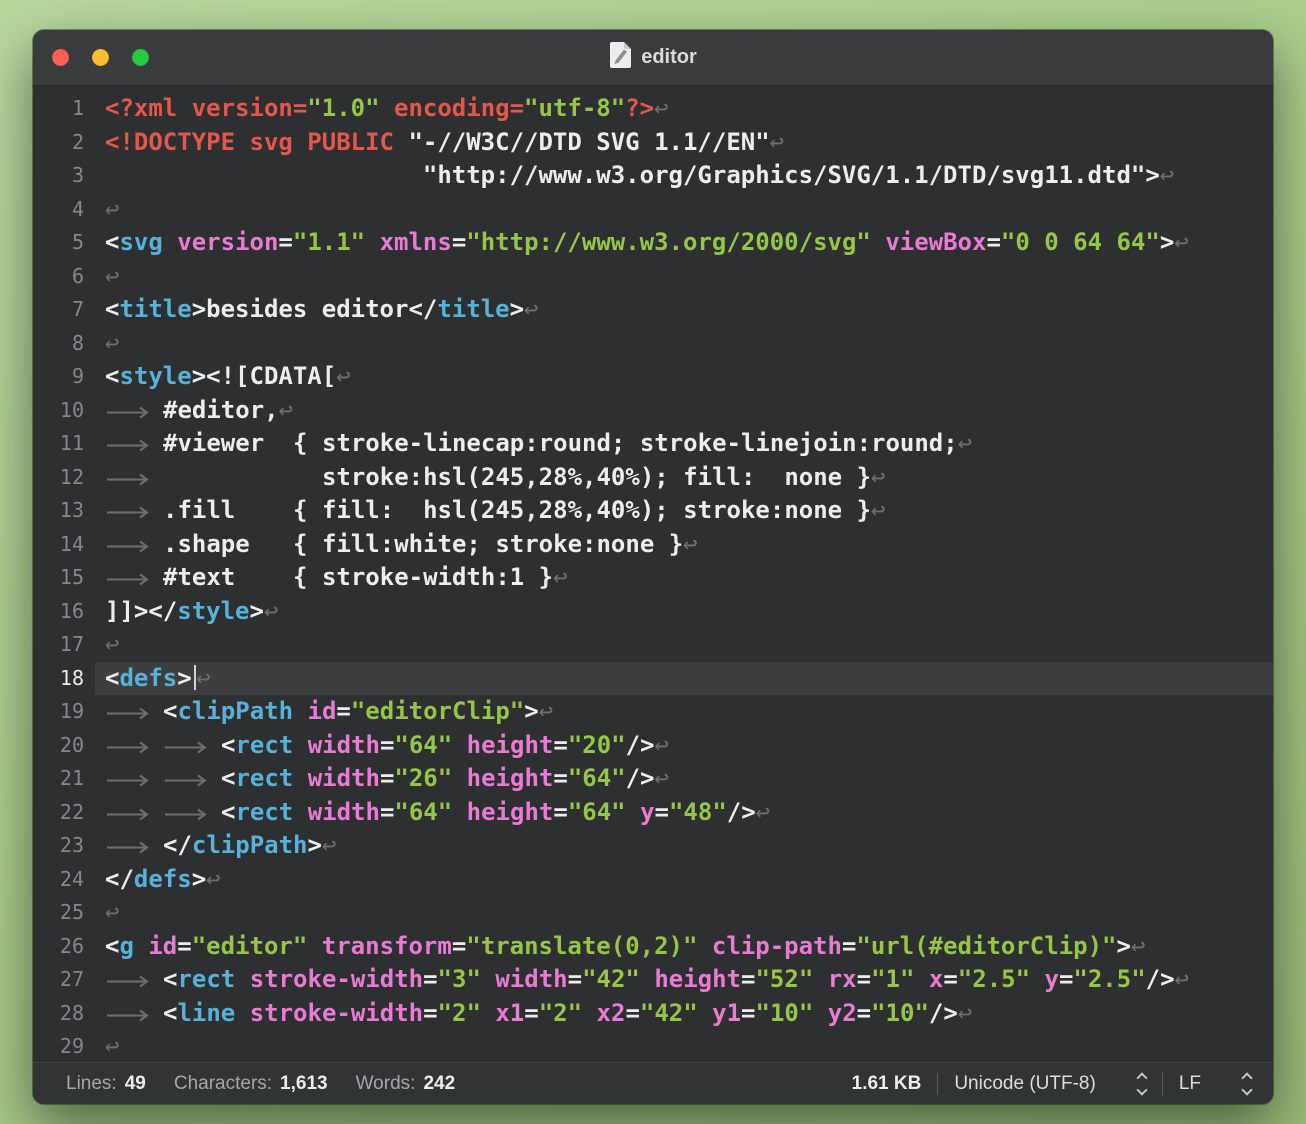 Image resolution: width=1306 pixels, height=1124 pixels. What do you see at coordinates (684, 411) in the screenshot?
I see `code-line-content: #editor,↩` at bounding box center [684, 411].